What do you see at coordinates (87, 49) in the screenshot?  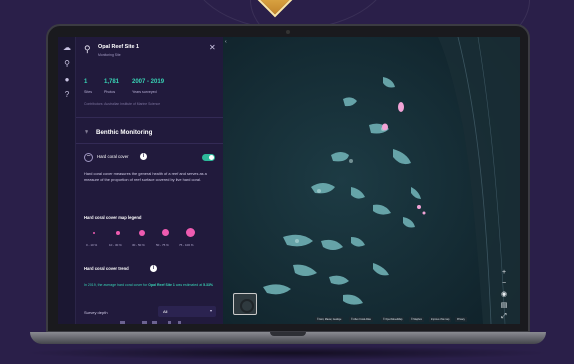 I see `map-pin-icon: ⚲` at bounding box center [87, 49].